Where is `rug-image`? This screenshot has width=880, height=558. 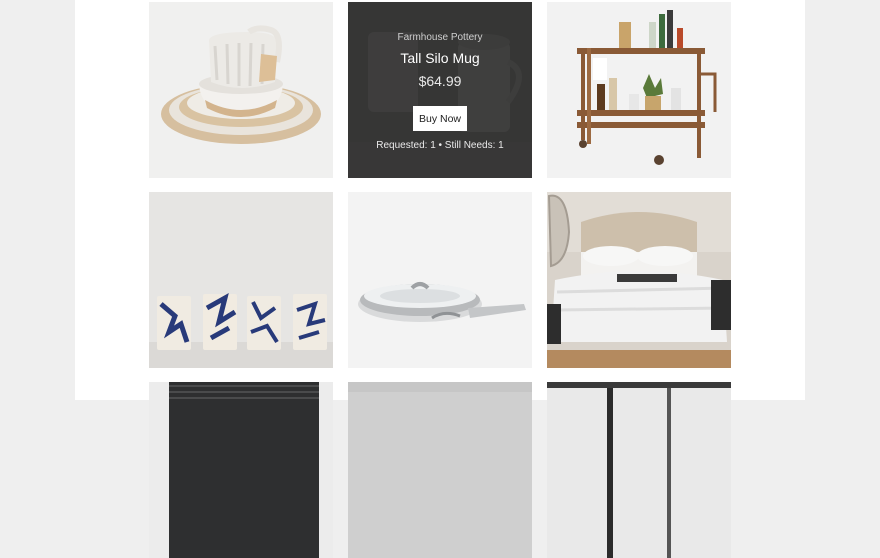 rug-image is located at coordinates (241, 470).